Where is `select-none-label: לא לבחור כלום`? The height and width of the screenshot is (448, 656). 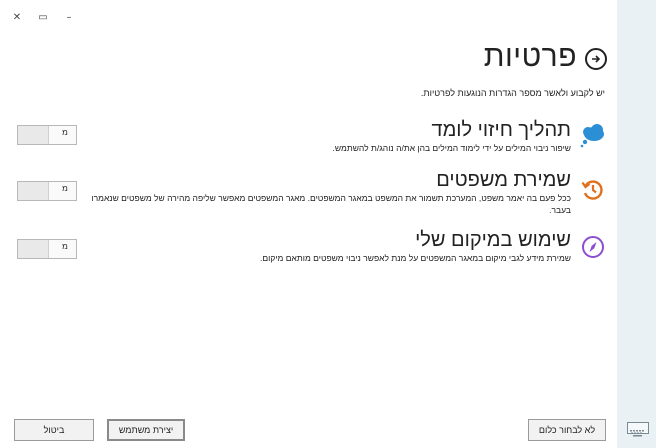 select-none-label: לא לבחור כלום is located at coordinates (567, 430).